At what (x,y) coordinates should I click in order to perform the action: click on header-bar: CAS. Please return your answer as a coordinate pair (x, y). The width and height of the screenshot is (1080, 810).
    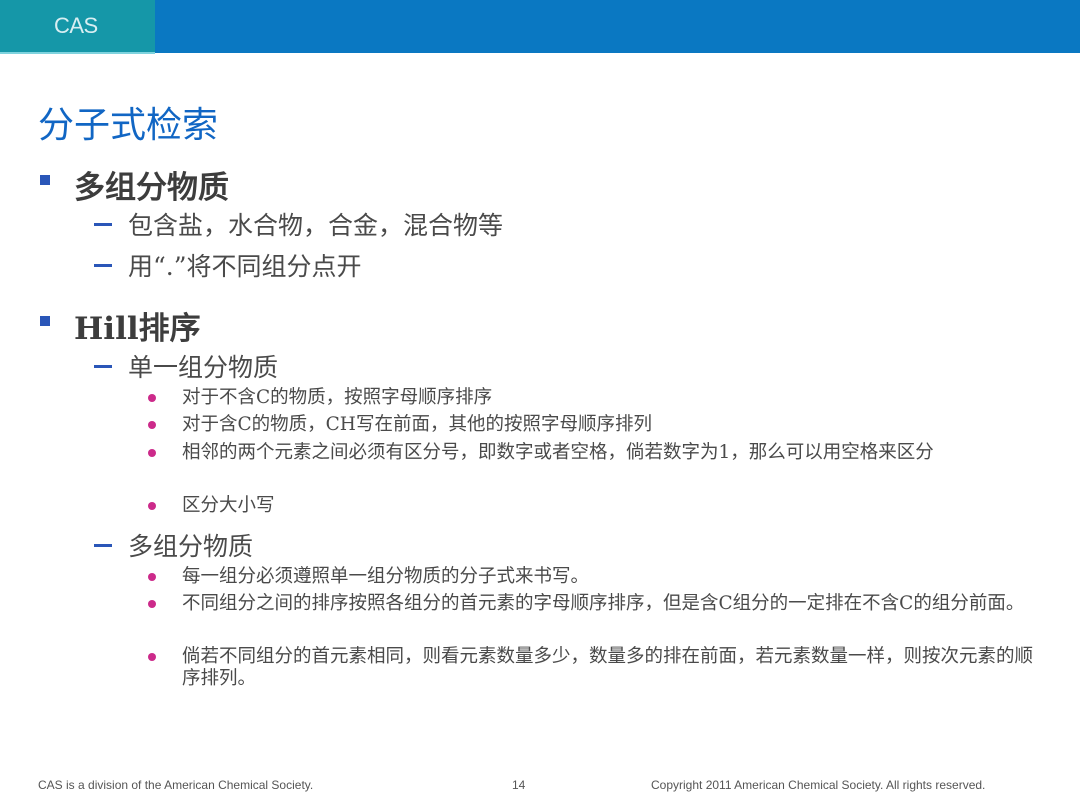
    Looking at the image, I should click on (540, 27).